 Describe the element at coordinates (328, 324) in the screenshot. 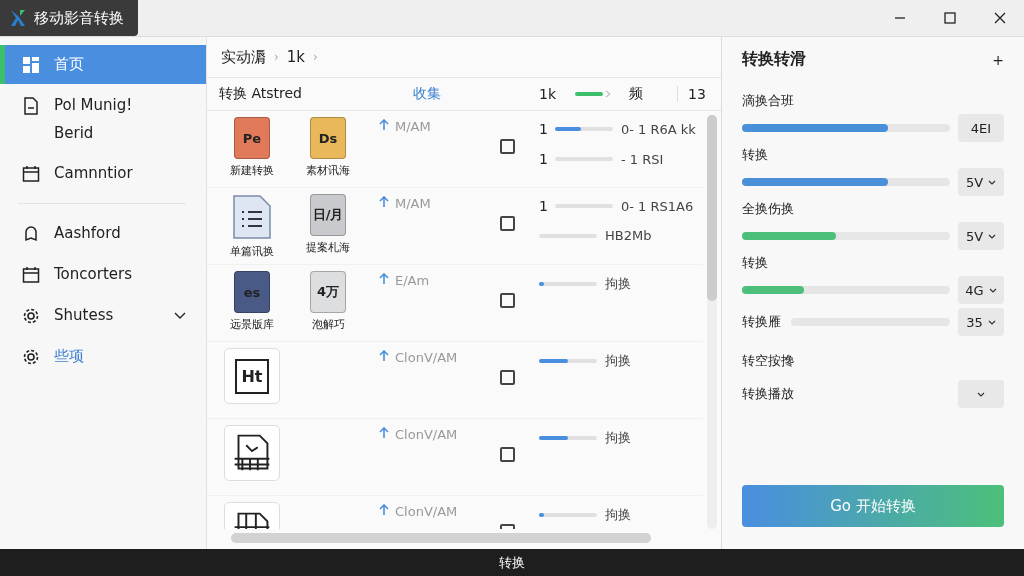

I see `file-name: 泡解巧` at that location.